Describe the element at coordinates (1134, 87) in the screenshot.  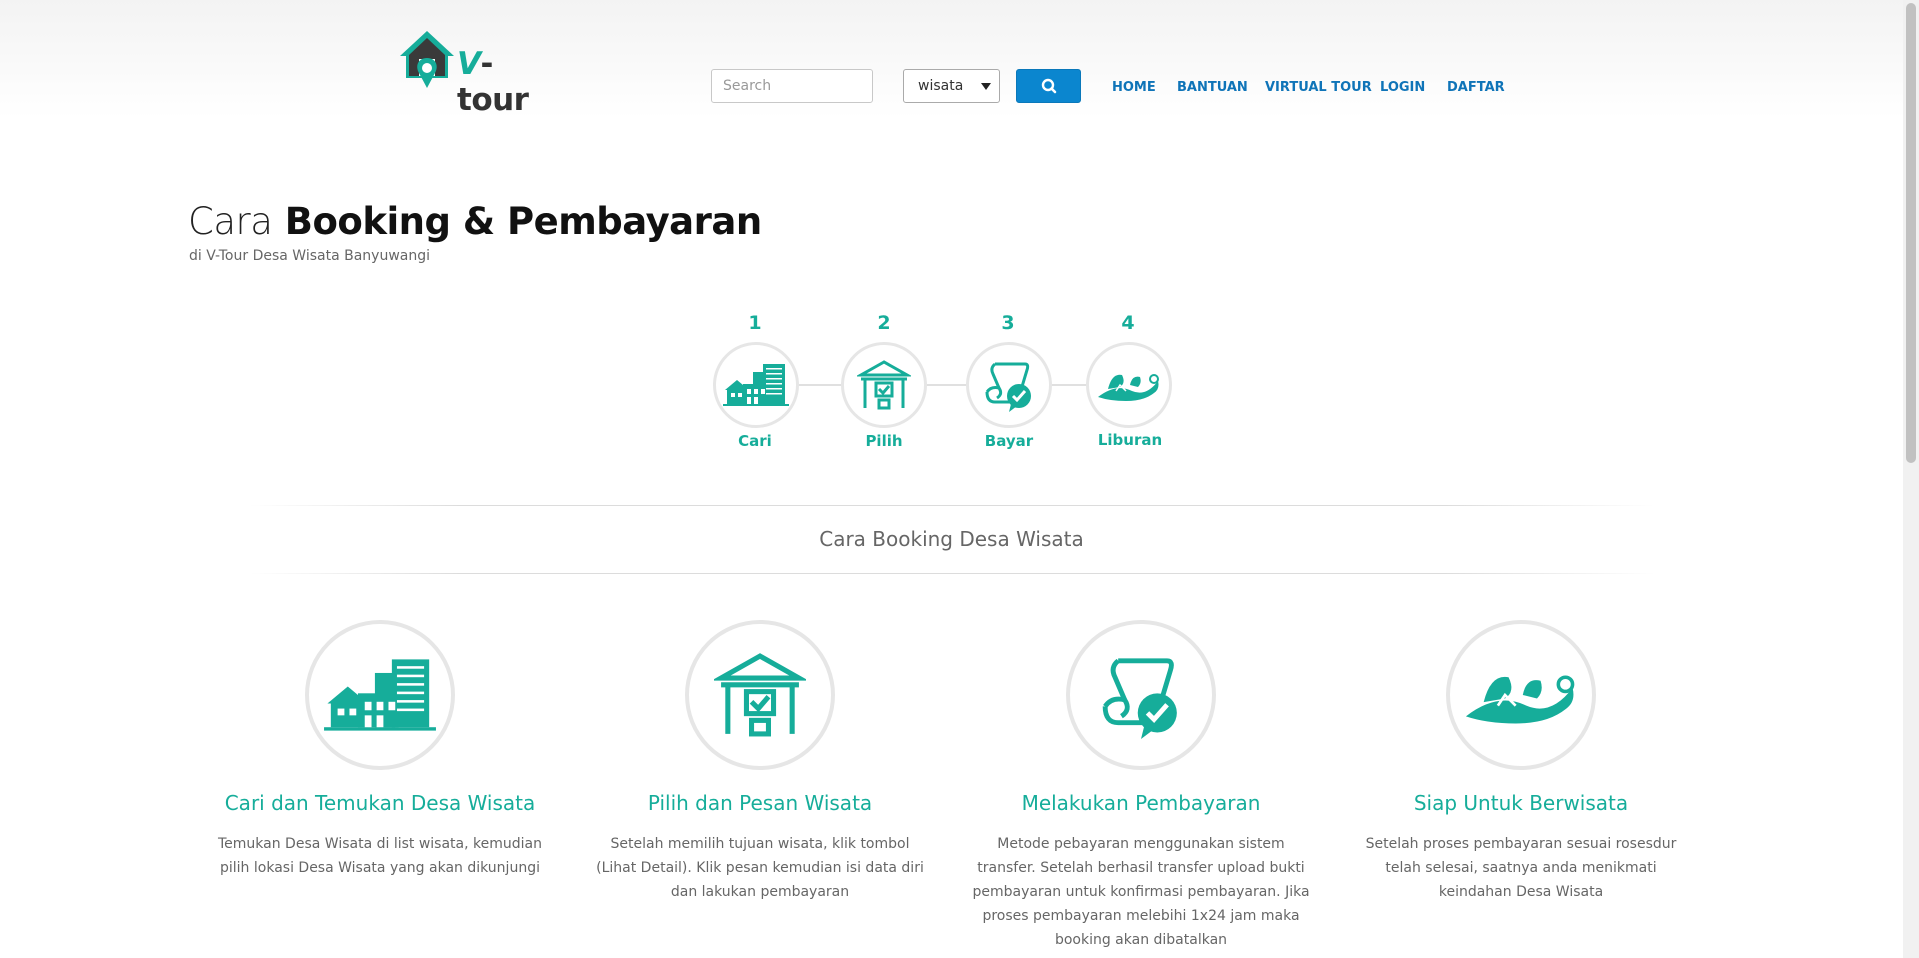
I see `nav-home: HOME` at that location.